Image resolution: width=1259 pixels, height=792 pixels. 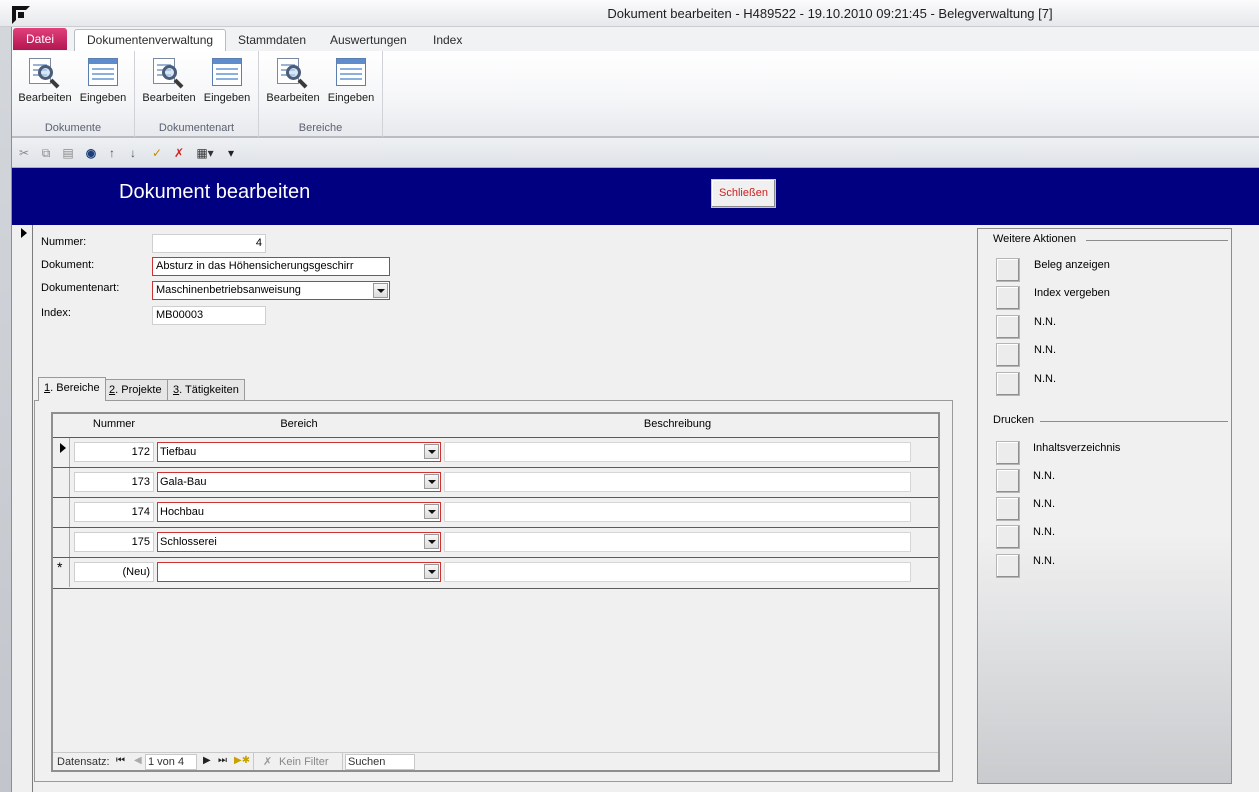 What do you see at coordinates (1016, 420) in the screenshot?
I see `drucken-title: Drucken` at bounding box center [1016, 420].